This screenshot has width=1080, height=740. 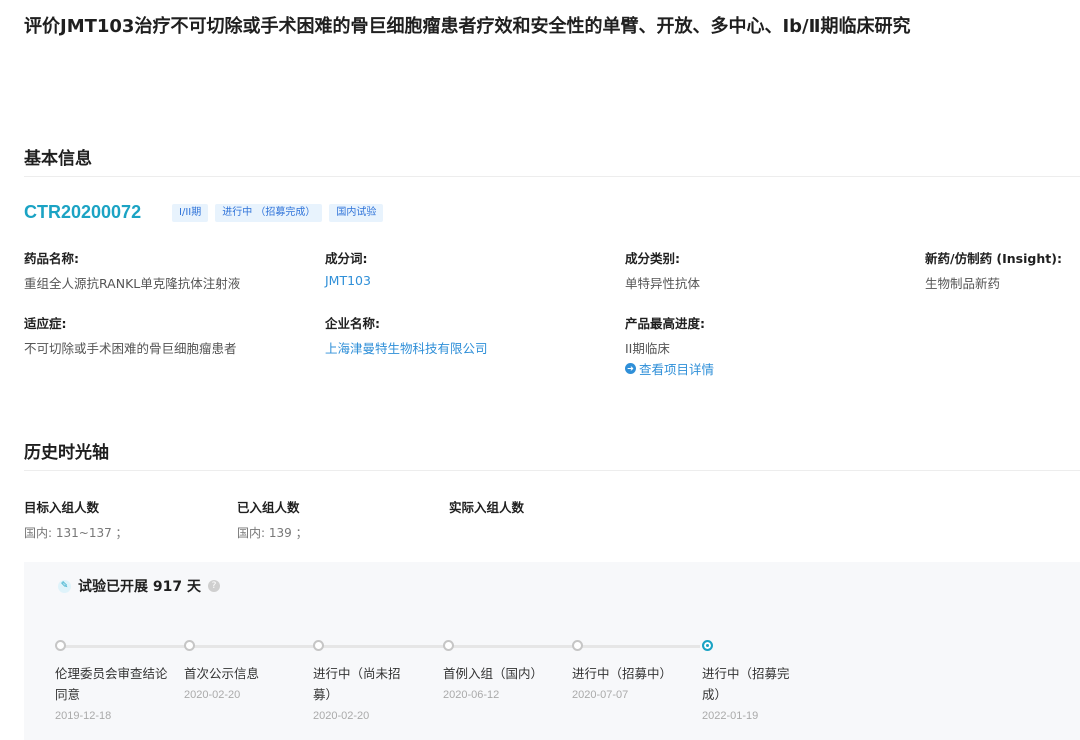 What do you see at coordinates (707, 645) in the screenshot?
I see `timeline-node-current` at bounding box center [707, 645].